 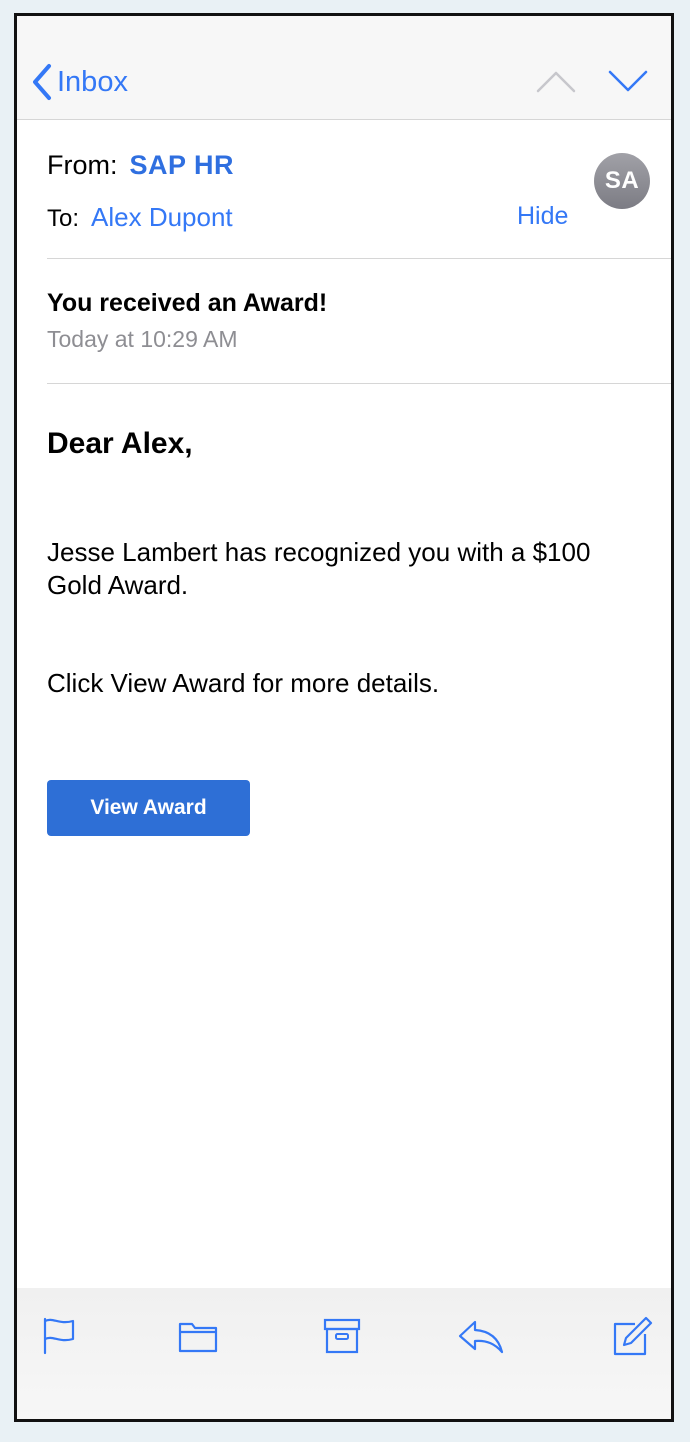 What do you see at coordinates (556, 84) in the screenshot?
I see `chevron-up-icon` at bounding box center [556, 84].